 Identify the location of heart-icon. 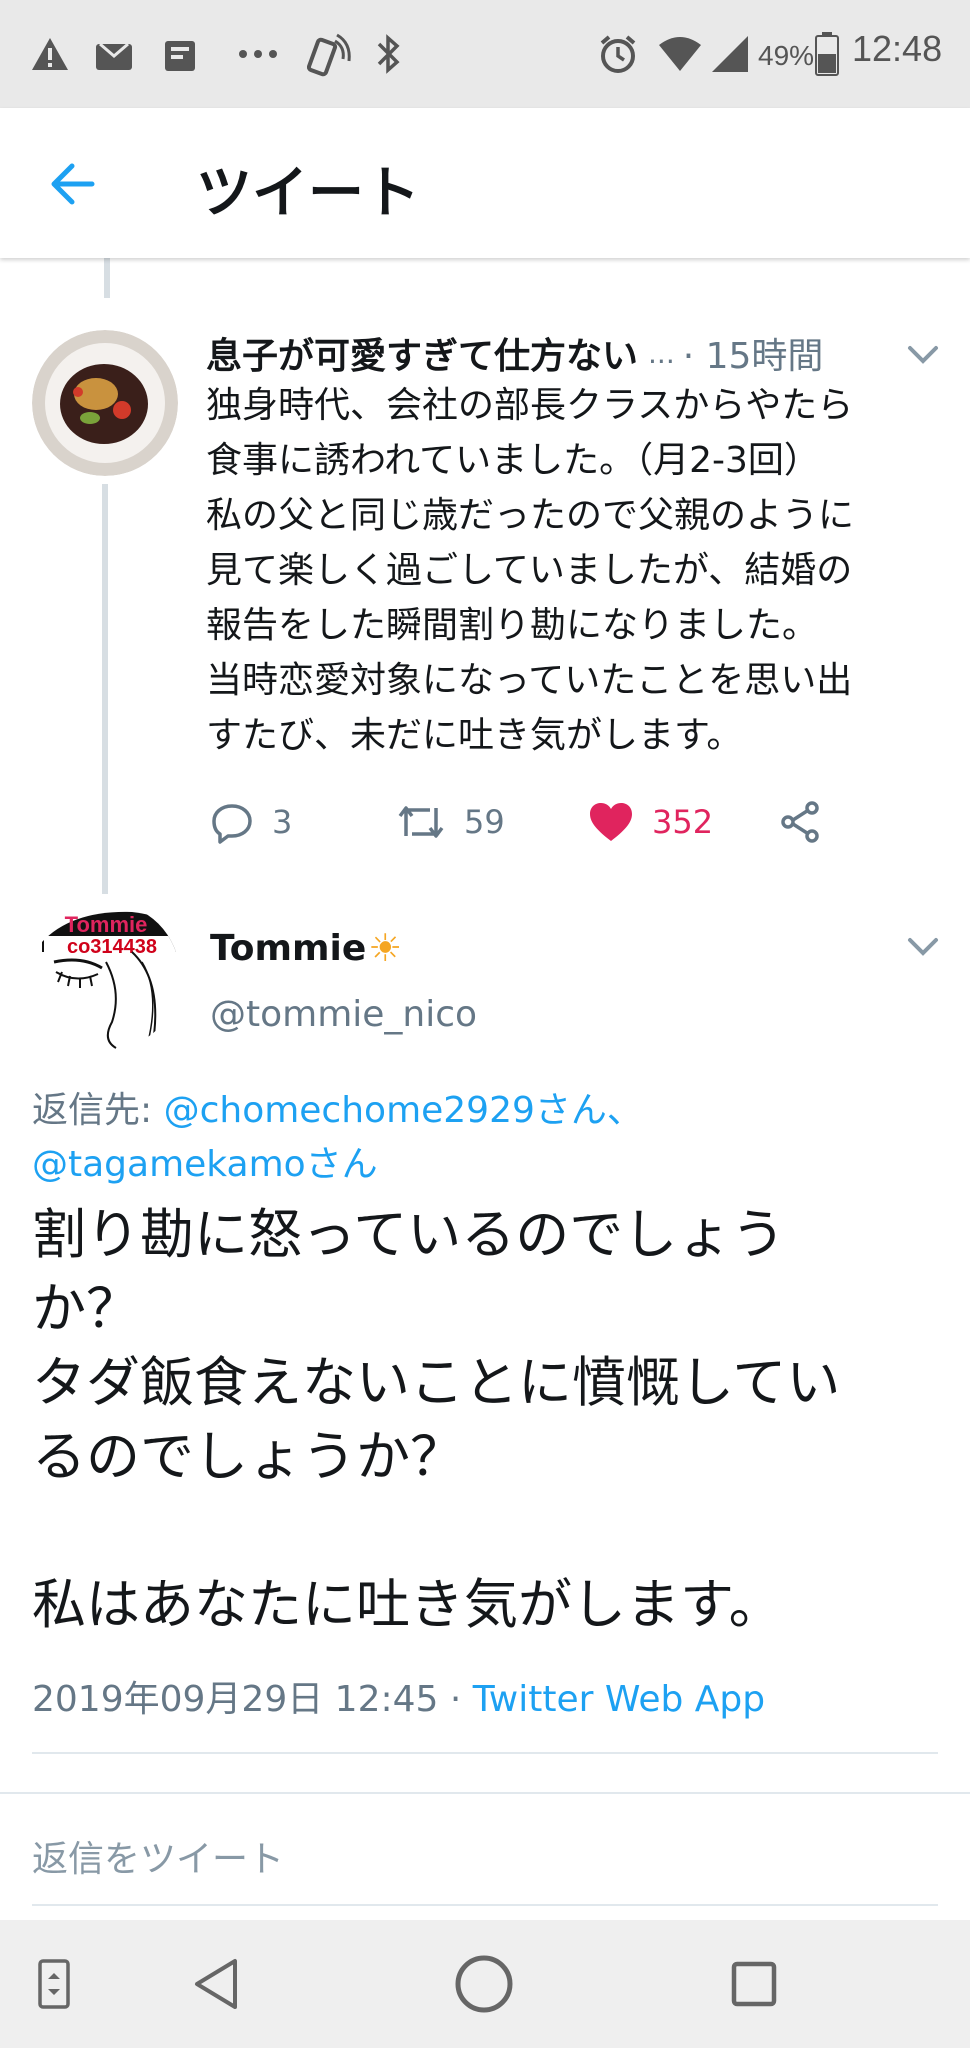
(611, 822).